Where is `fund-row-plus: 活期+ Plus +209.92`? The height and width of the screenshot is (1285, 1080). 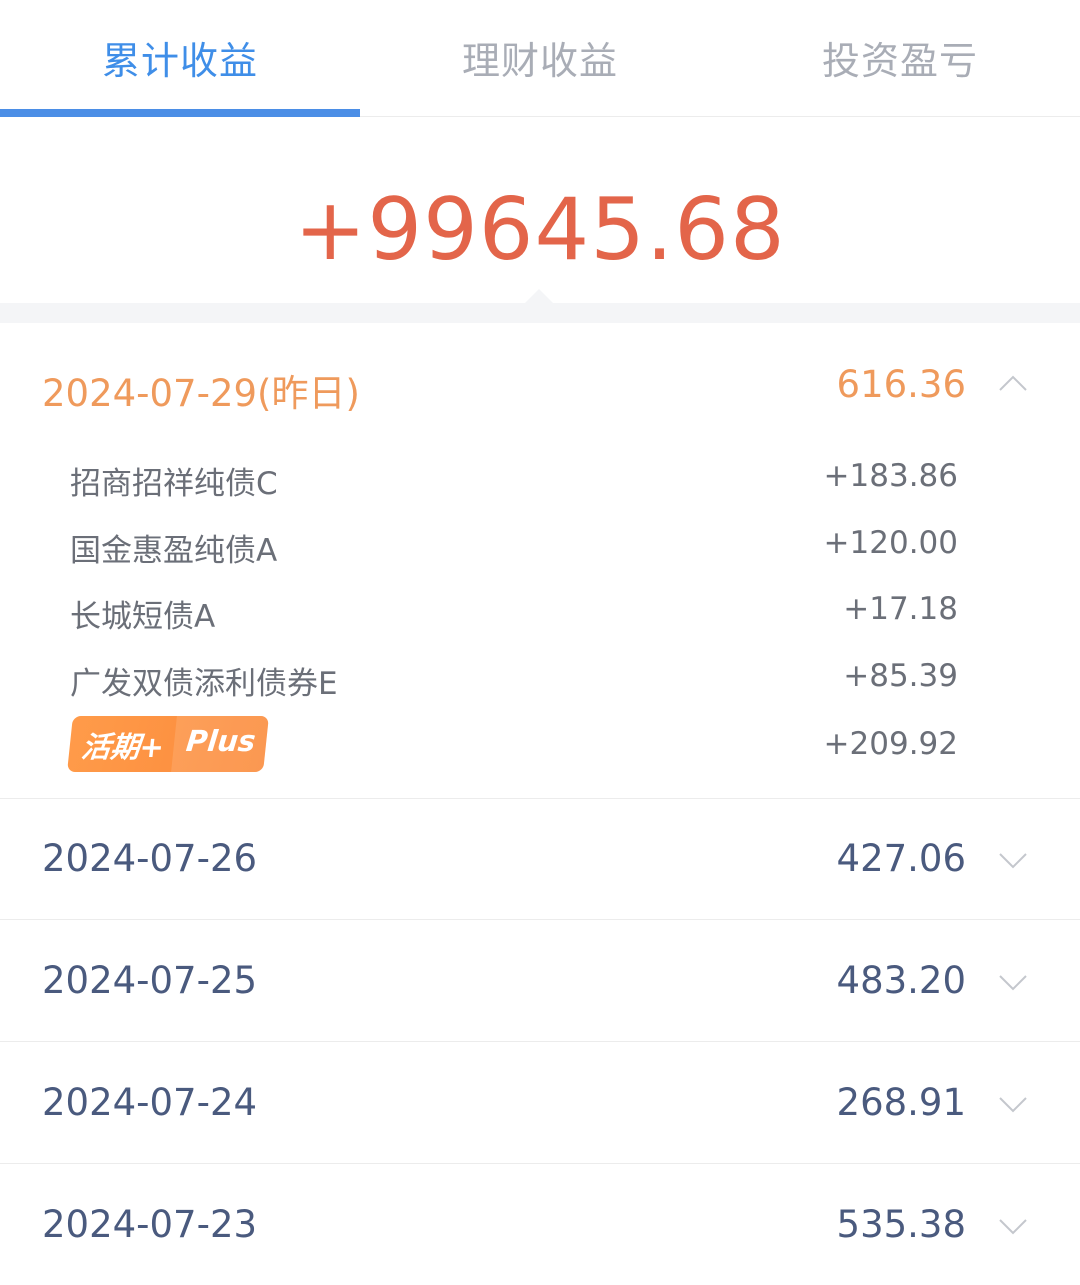 fund-row-plus: 活期+ Plus +209.92 is located at coordinates (512, 744).